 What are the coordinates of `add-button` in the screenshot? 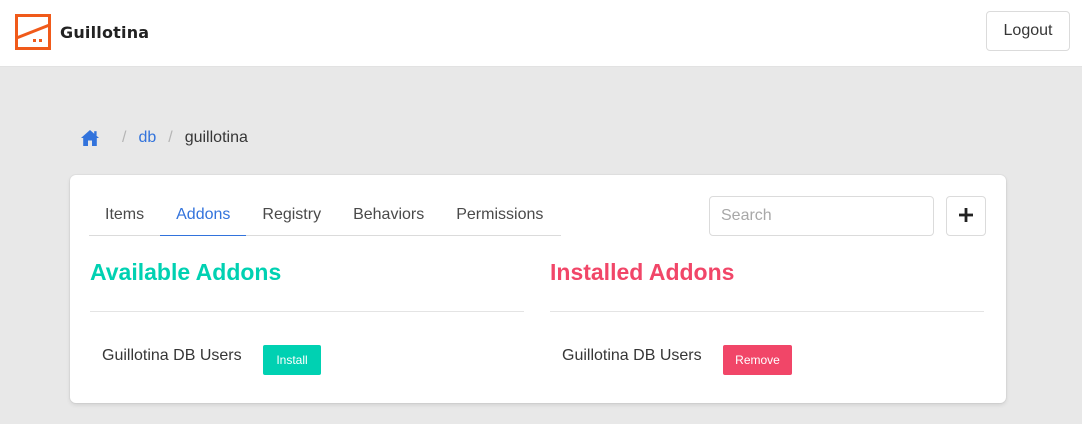 It's located at (966, 216).